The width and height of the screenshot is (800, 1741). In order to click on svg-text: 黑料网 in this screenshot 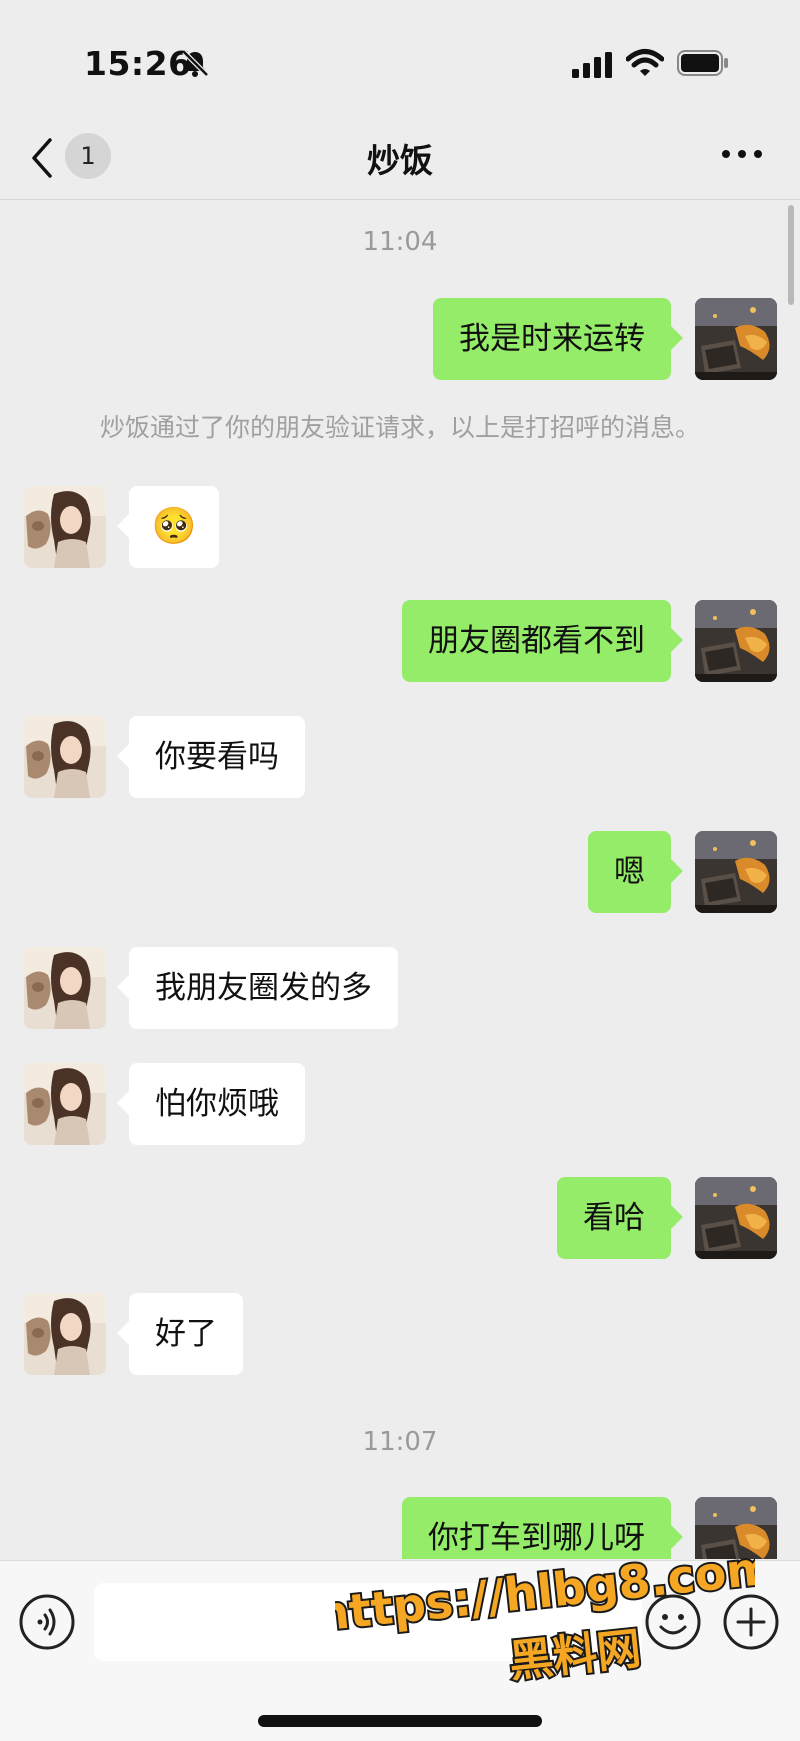, I will do `click(575, 1654)`.